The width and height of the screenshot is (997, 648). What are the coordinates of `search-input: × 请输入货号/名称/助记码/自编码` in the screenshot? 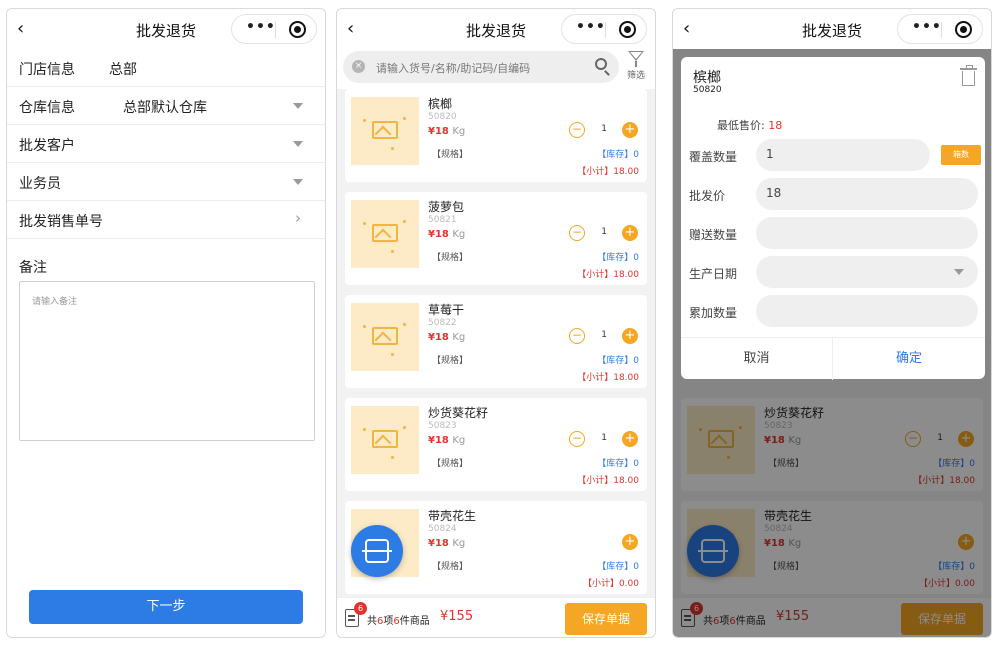 It's located at (481, 67).